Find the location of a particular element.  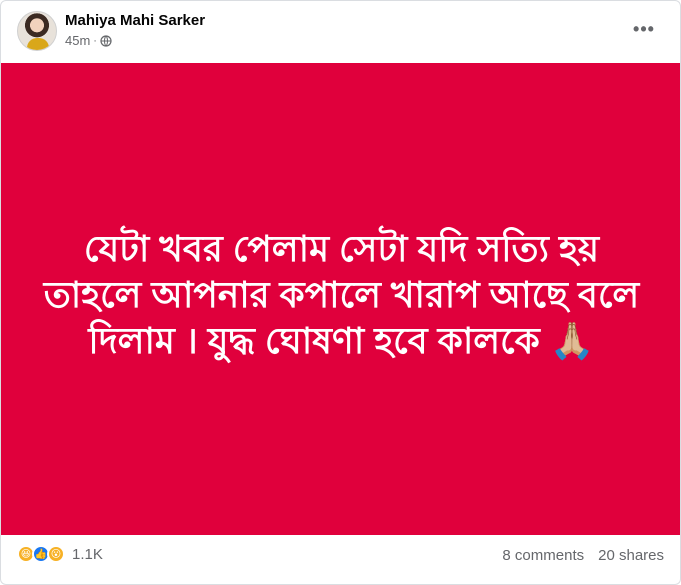

comments-count-link: 8 comments is located at coordinates (543, 555).